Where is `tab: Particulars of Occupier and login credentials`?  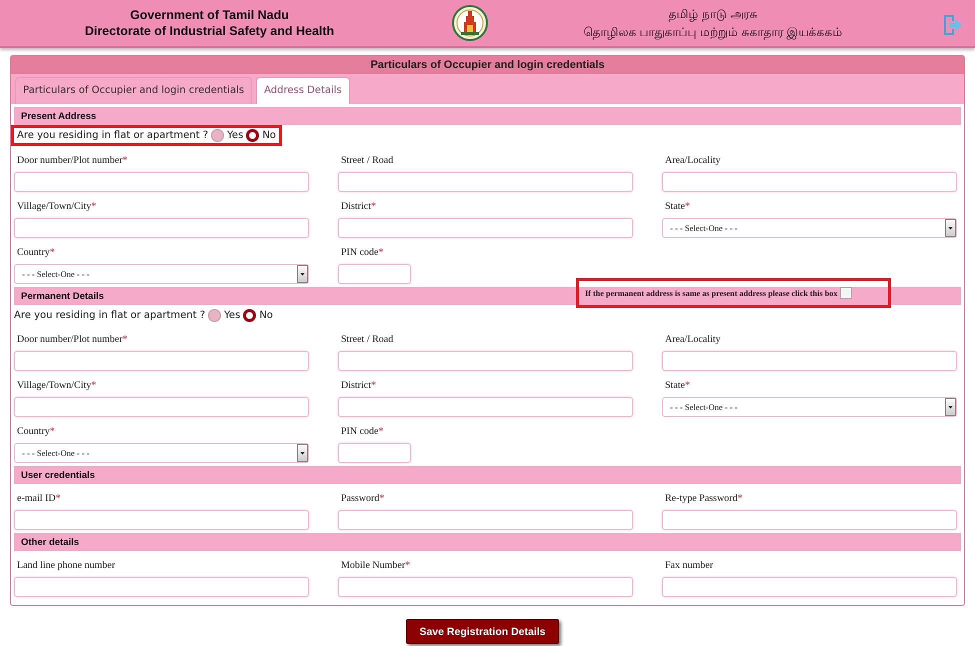
tab: Particulars of Occupier and login credentials is located at coordinates (133, 90).